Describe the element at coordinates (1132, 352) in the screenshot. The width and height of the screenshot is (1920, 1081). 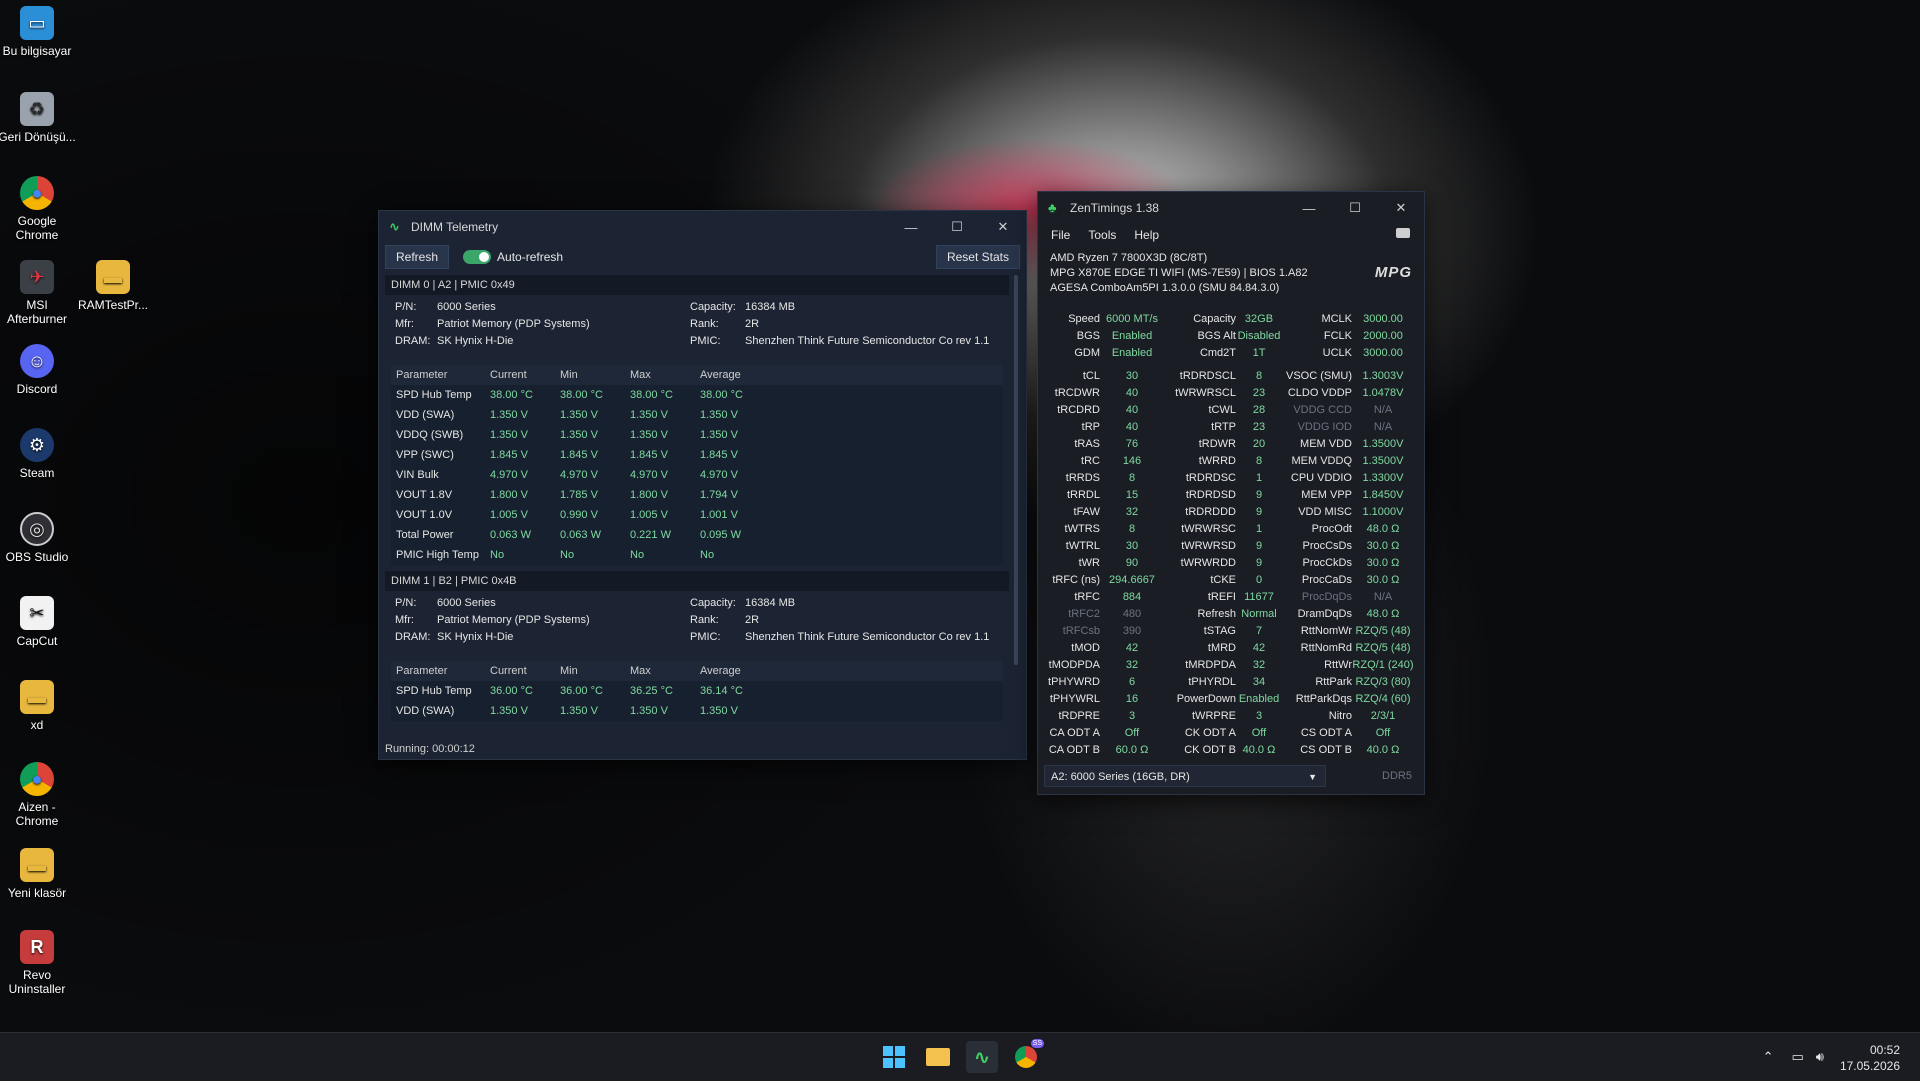
I see `timing-value: Enabled` at that location.